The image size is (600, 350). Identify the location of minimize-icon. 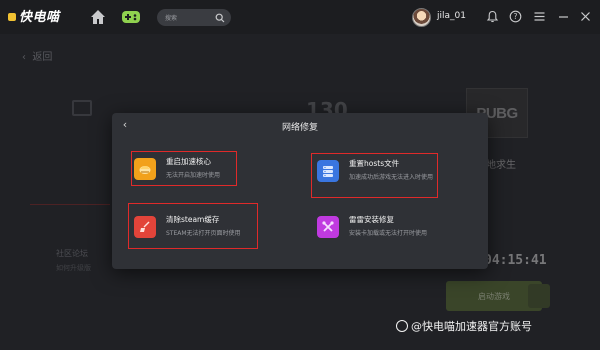
(563, 16).